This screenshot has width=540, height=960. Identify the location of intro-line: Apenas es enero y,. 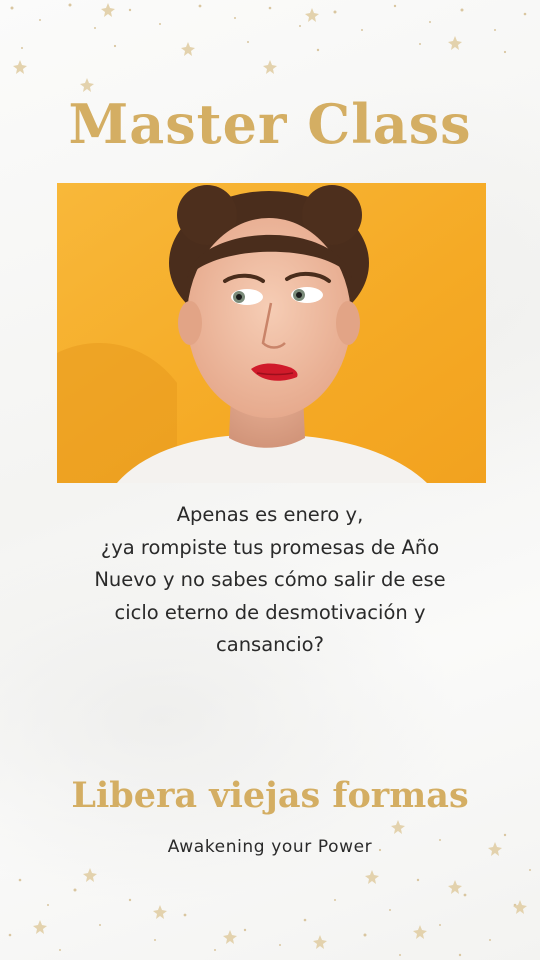
(270, 514).